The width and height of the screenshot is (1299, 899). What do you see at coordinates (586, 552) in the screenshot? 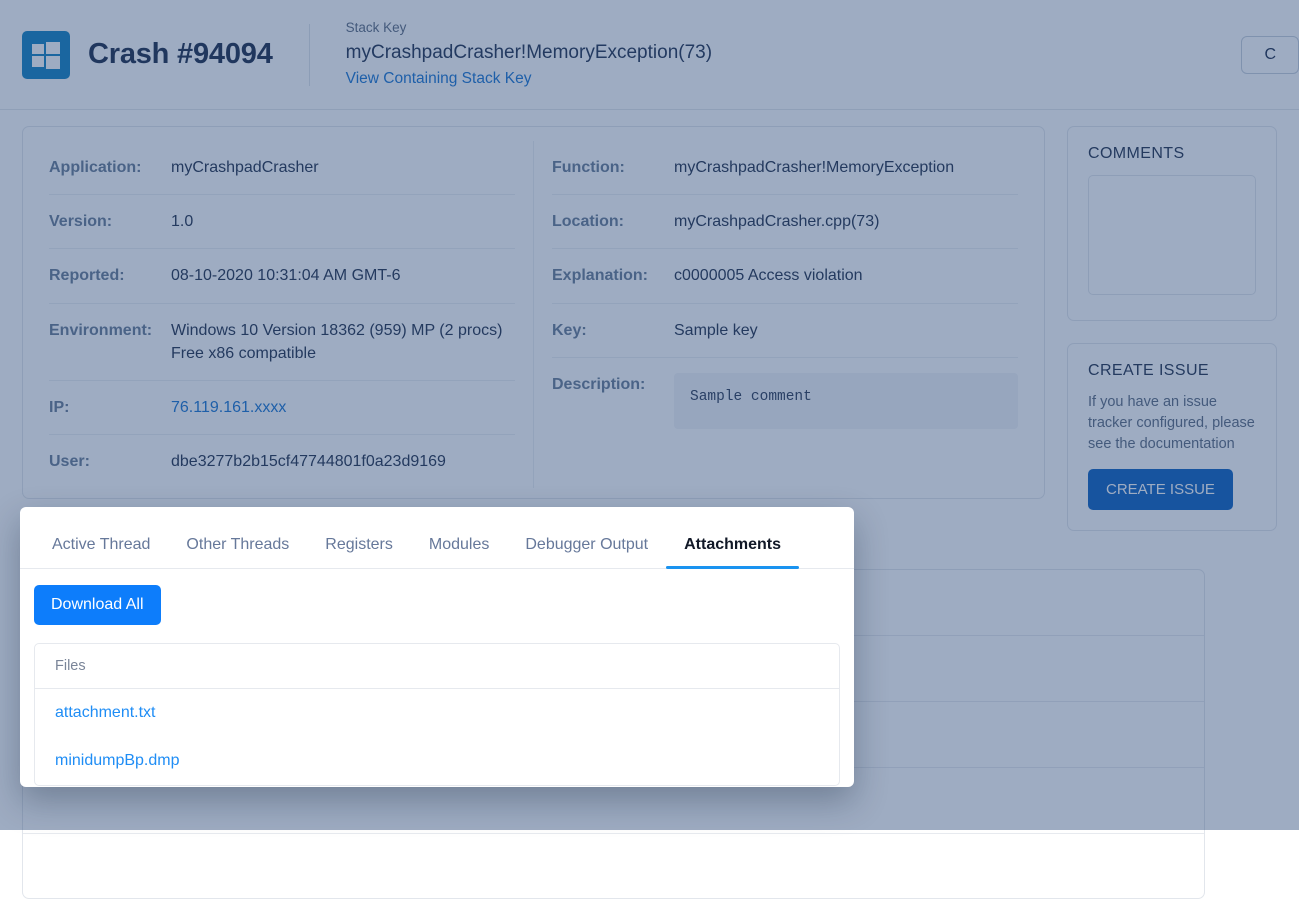
I see `tab-debugger-output: Debugger Output` at bounding box center [586, 552].